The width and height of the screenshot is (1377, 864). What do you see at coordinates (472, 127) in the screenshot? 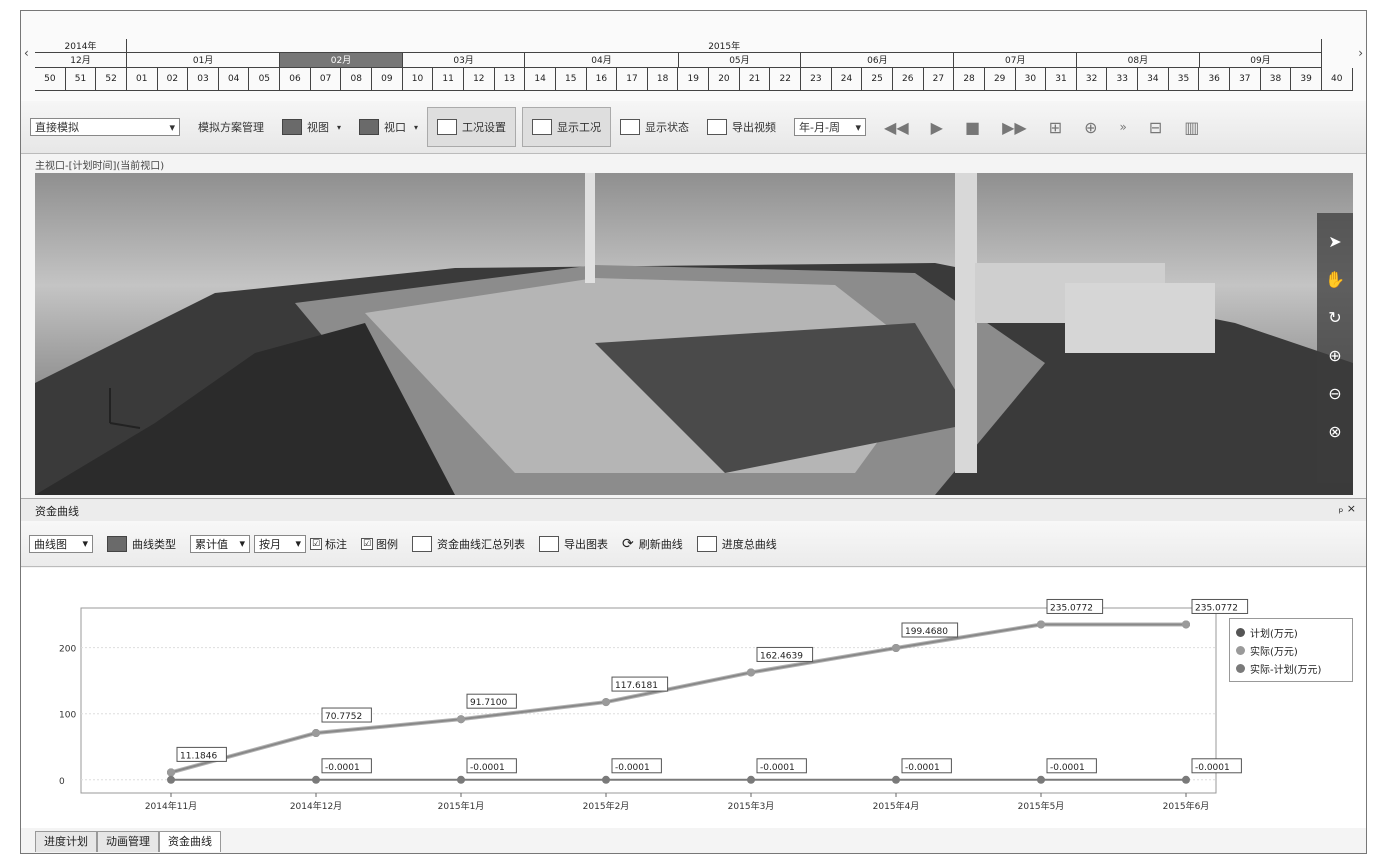
I see `condition-settings-button: 工况设置` at bounding box center [472, 127].